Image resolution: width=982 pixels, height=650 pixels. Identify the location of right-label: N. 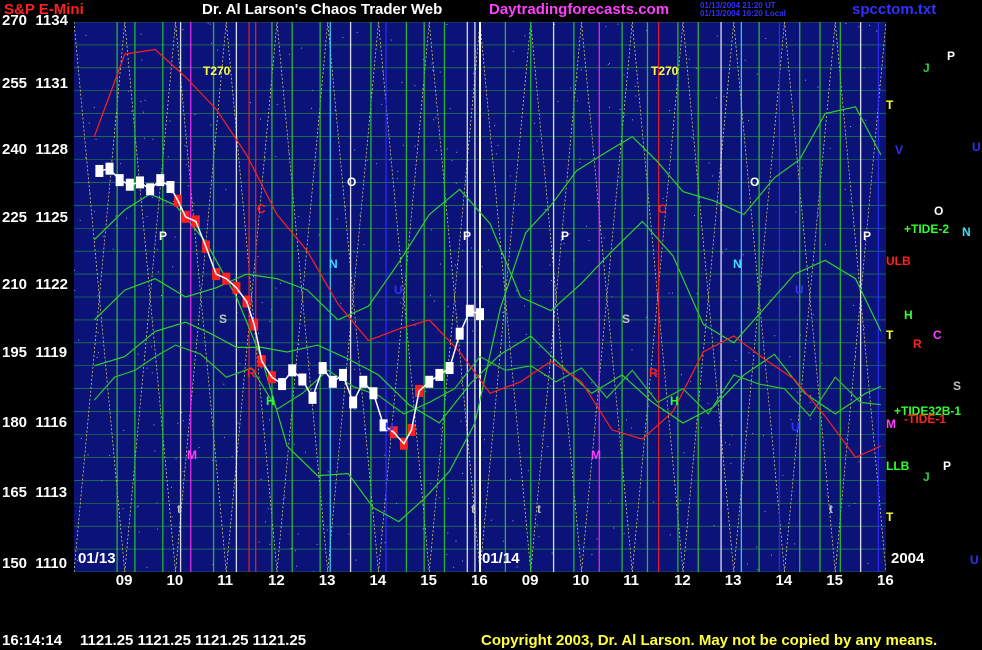
(966, 232).